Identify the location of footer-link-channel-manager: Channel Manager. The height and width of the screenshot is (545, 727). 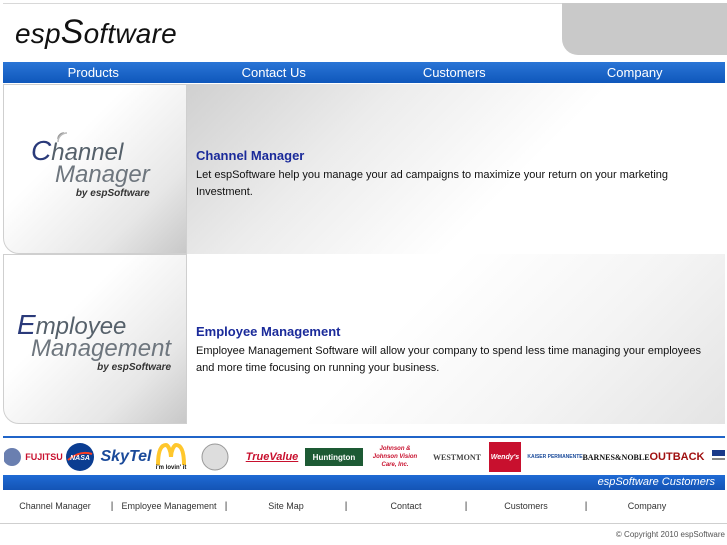
(55, 506).